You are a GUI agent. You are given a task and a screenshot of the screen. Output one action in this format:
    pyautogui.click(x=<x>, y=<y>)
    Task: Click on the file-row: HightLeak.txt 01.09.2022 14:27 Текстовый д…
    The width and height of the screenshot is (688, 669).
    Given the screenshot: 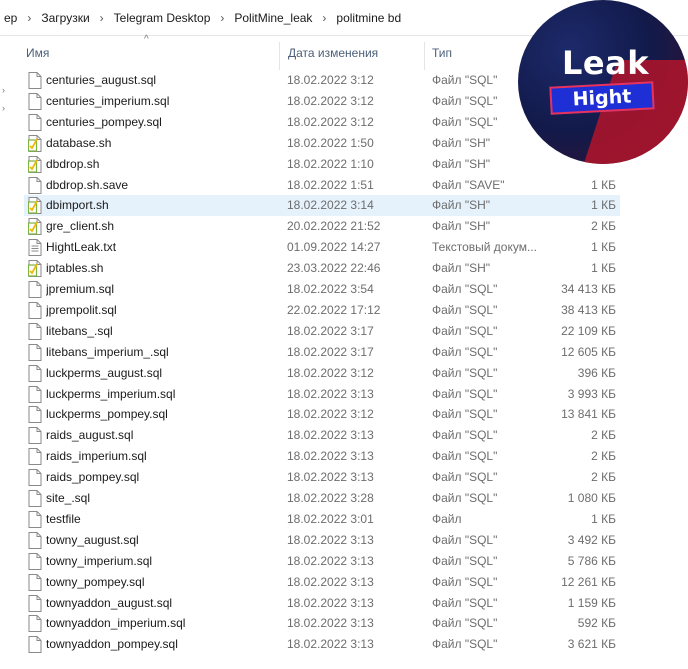 What is the action you would take?
    pyautogui.click(x=322, y=247)
    